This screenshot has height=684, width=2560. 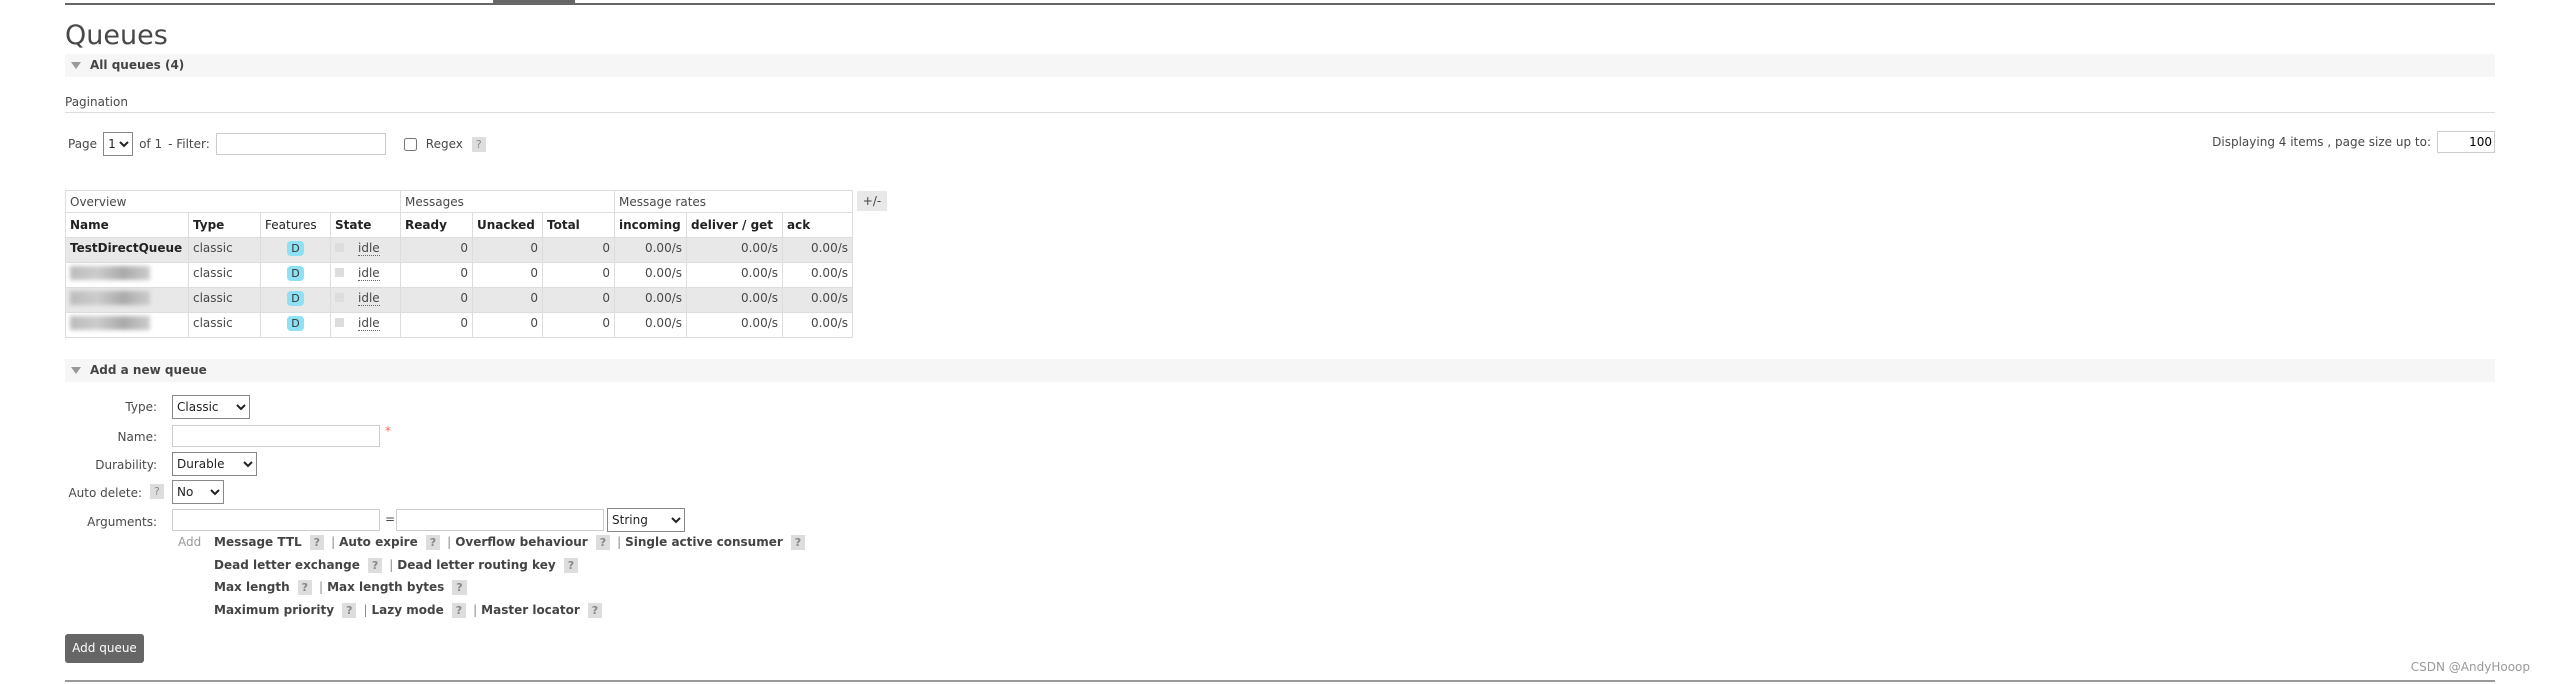 I want to click on argument-shortcut-link: Auto expire, so click(x=378, y=542).